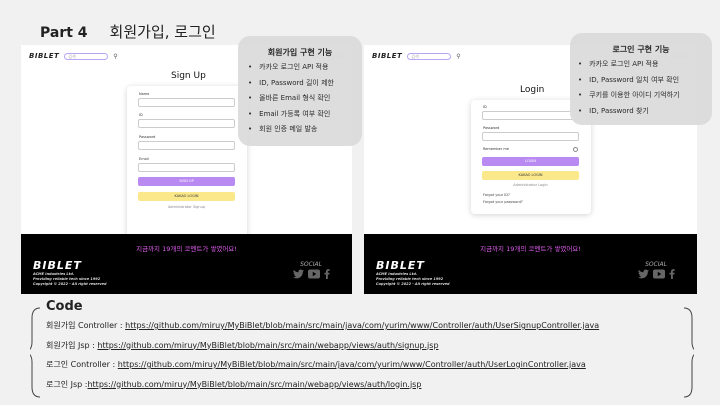 The width and height of the screenshot is (720, 405). What do you see at coordinates (530, 161) in the screenshot?
I see `login-button: LOGIN` at bounding box center [530, 161].